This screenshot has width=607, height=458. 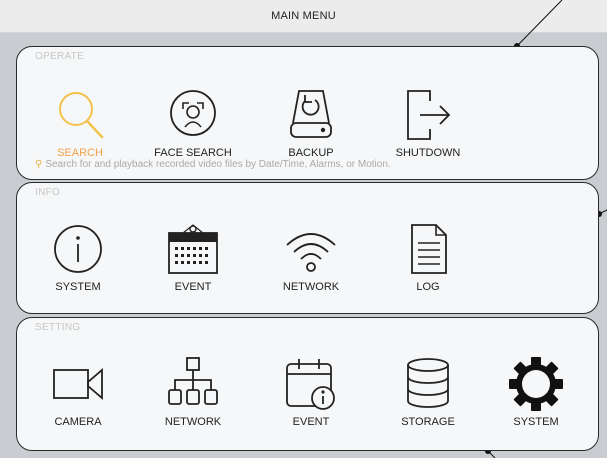 I want to click on shutdown-button: SHUTDOWN, so click(x=428, y=123).